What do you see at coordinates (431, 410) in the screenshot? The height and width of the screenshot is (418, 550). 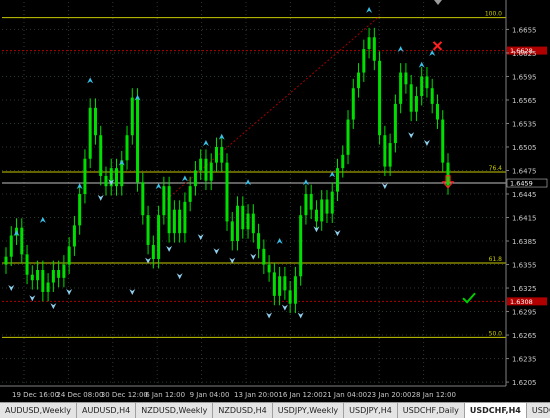 I see `chart-tab: USDCHF,Daily` at bounding box center [431, 410].